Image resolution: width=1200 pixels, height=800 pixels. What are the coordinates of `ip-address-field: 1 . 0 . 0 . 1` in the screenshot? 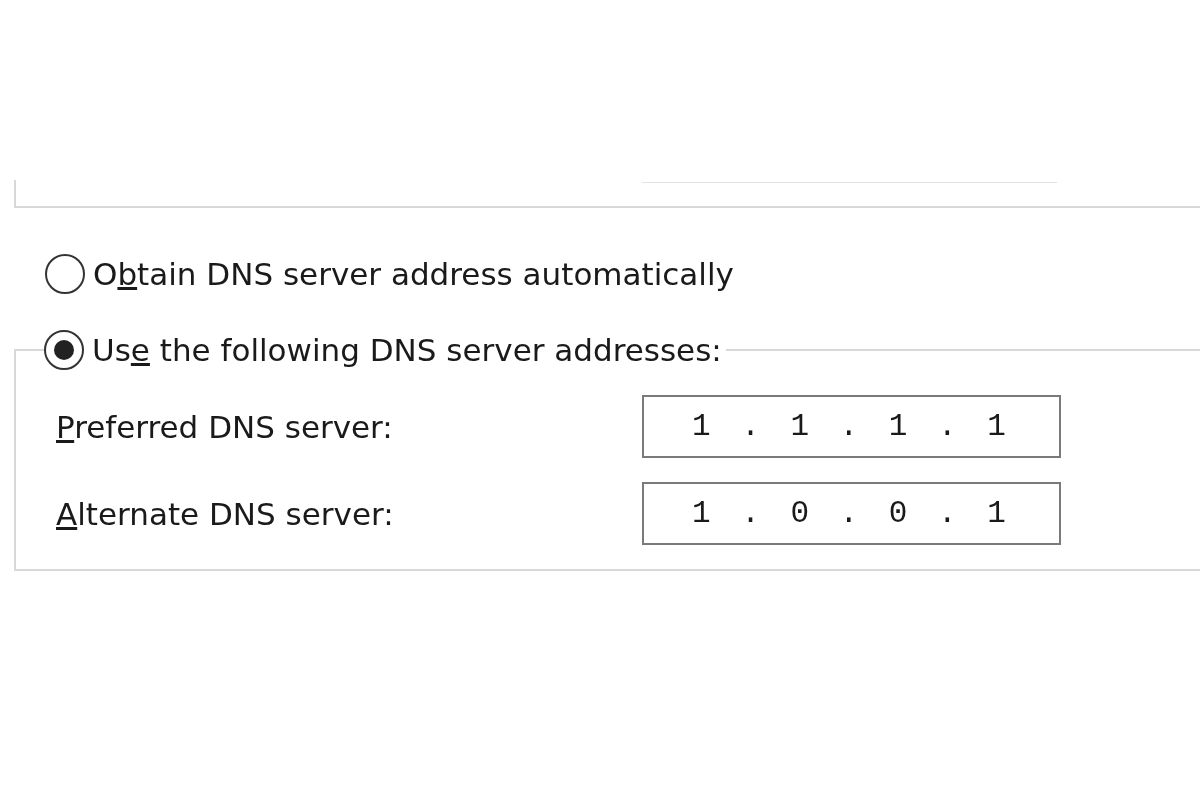 It's located at (851, 513).